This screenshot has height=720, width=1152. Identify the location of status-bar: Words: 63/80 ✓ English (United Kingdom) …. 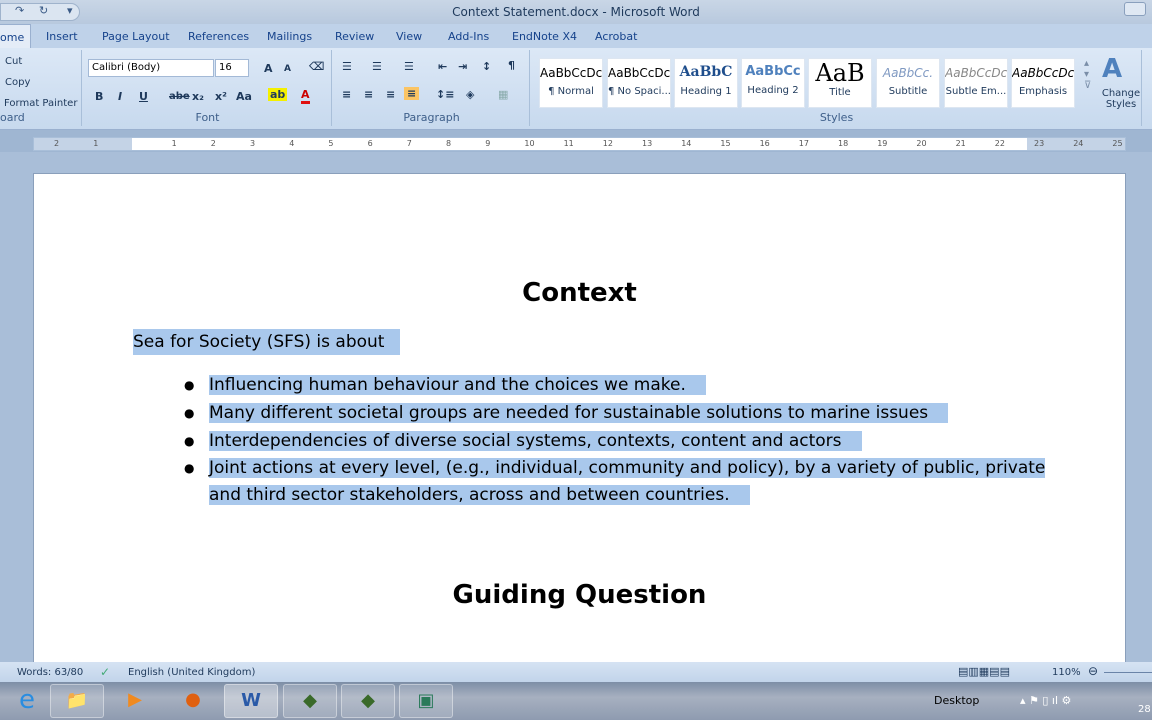
(576, 672).